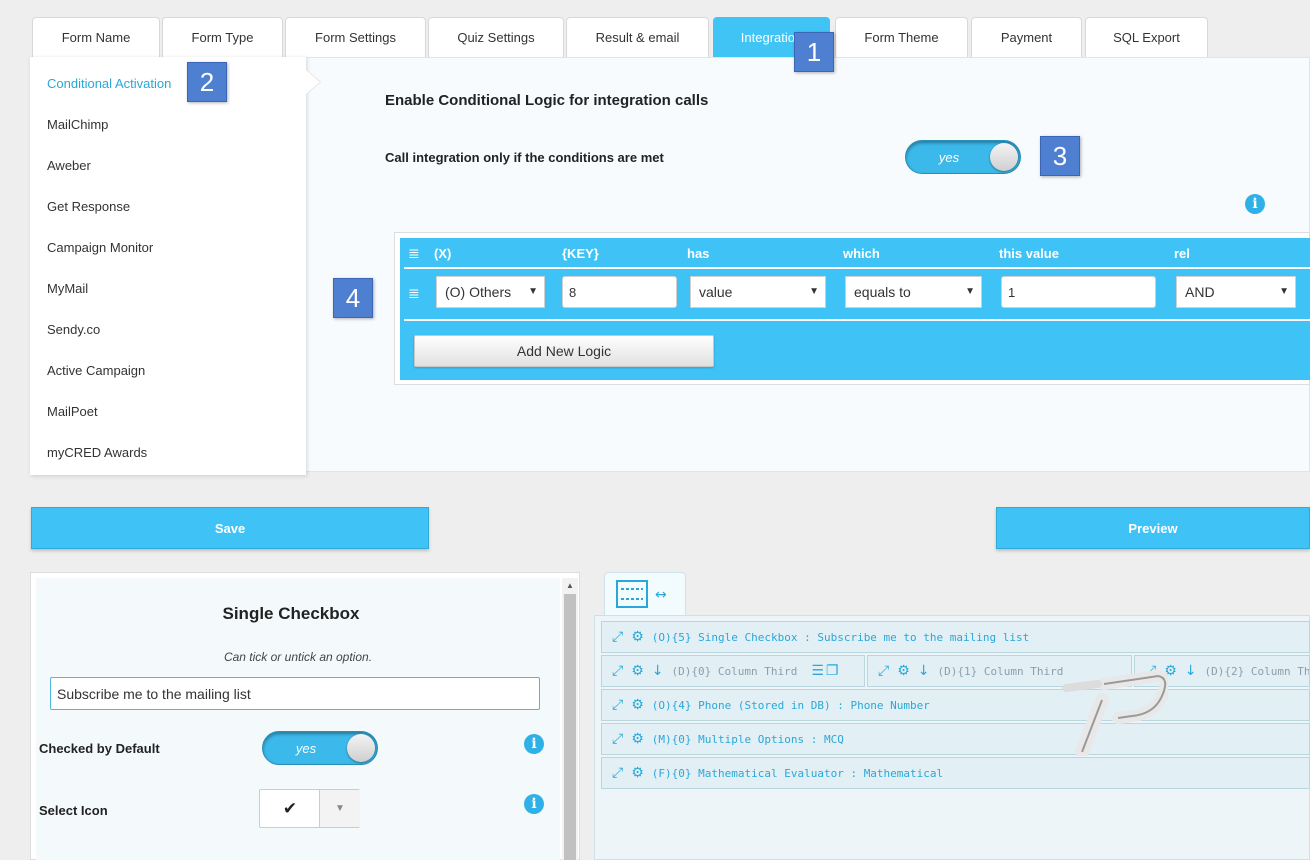  Describe the element at coordinates (1153, 528) in the screenshot. I see `preview-button: Preview` at that location.